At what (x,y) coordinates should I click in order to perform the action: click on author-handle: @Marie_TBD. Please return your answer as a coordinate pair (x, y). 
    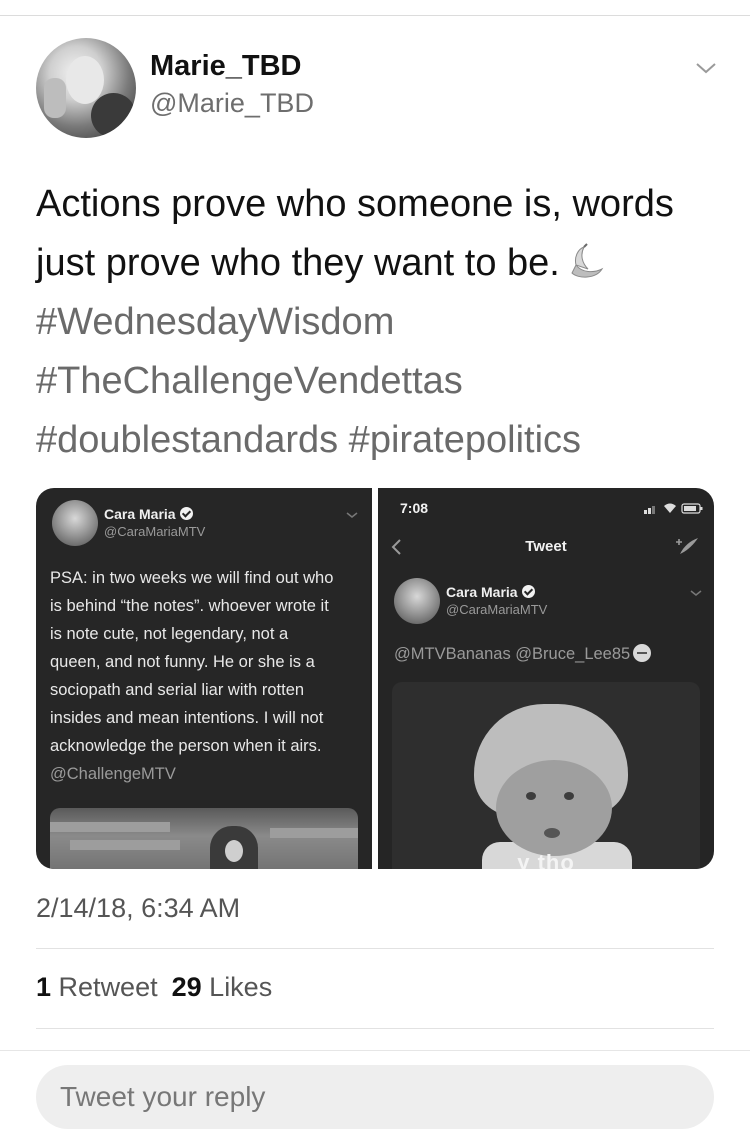
    Looking at the image, I should click on (232, 103).